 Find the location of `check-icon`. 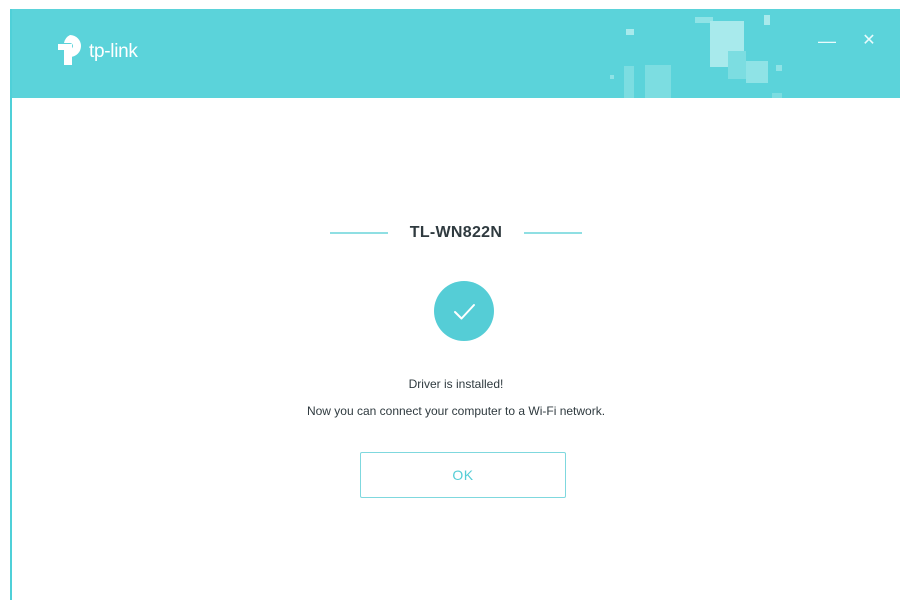

check-icon is located at coordinates (464, 311).